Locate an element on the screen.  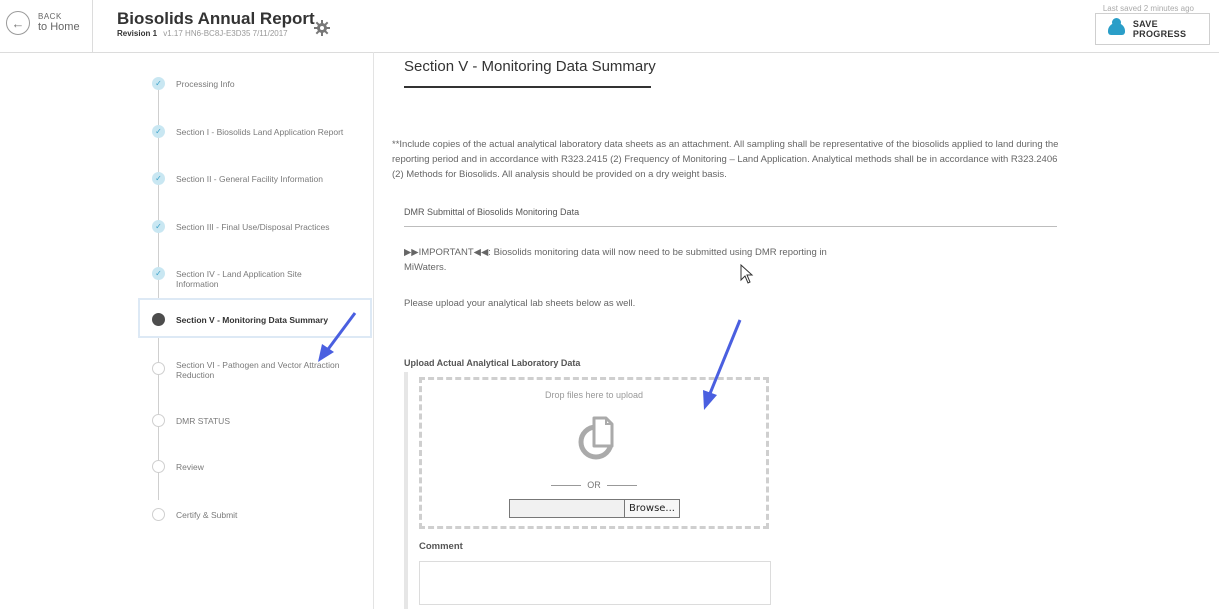
back-label: BACK to Home is located at coordinates (59, 22).